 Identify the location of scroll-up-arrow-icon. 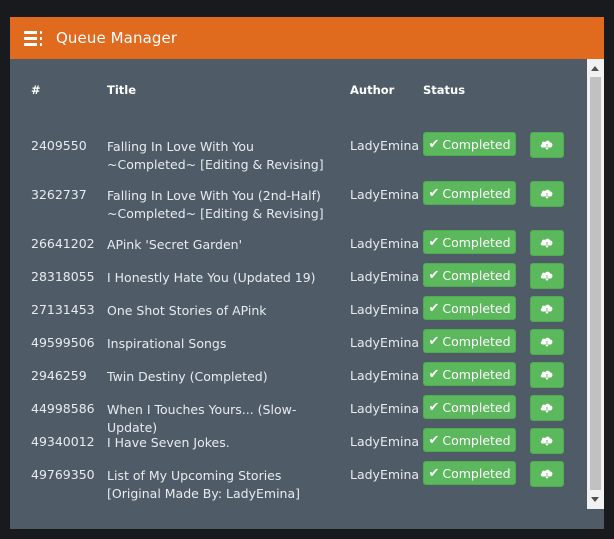
(595, 68).